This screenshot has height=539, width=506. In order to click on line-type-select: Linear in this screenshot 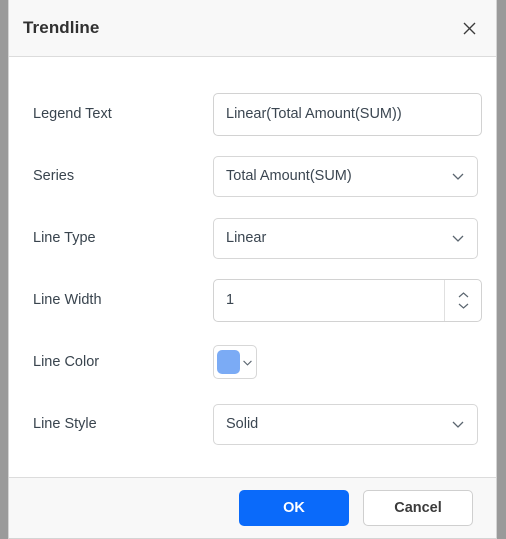, I will do `click(345, 238)`.